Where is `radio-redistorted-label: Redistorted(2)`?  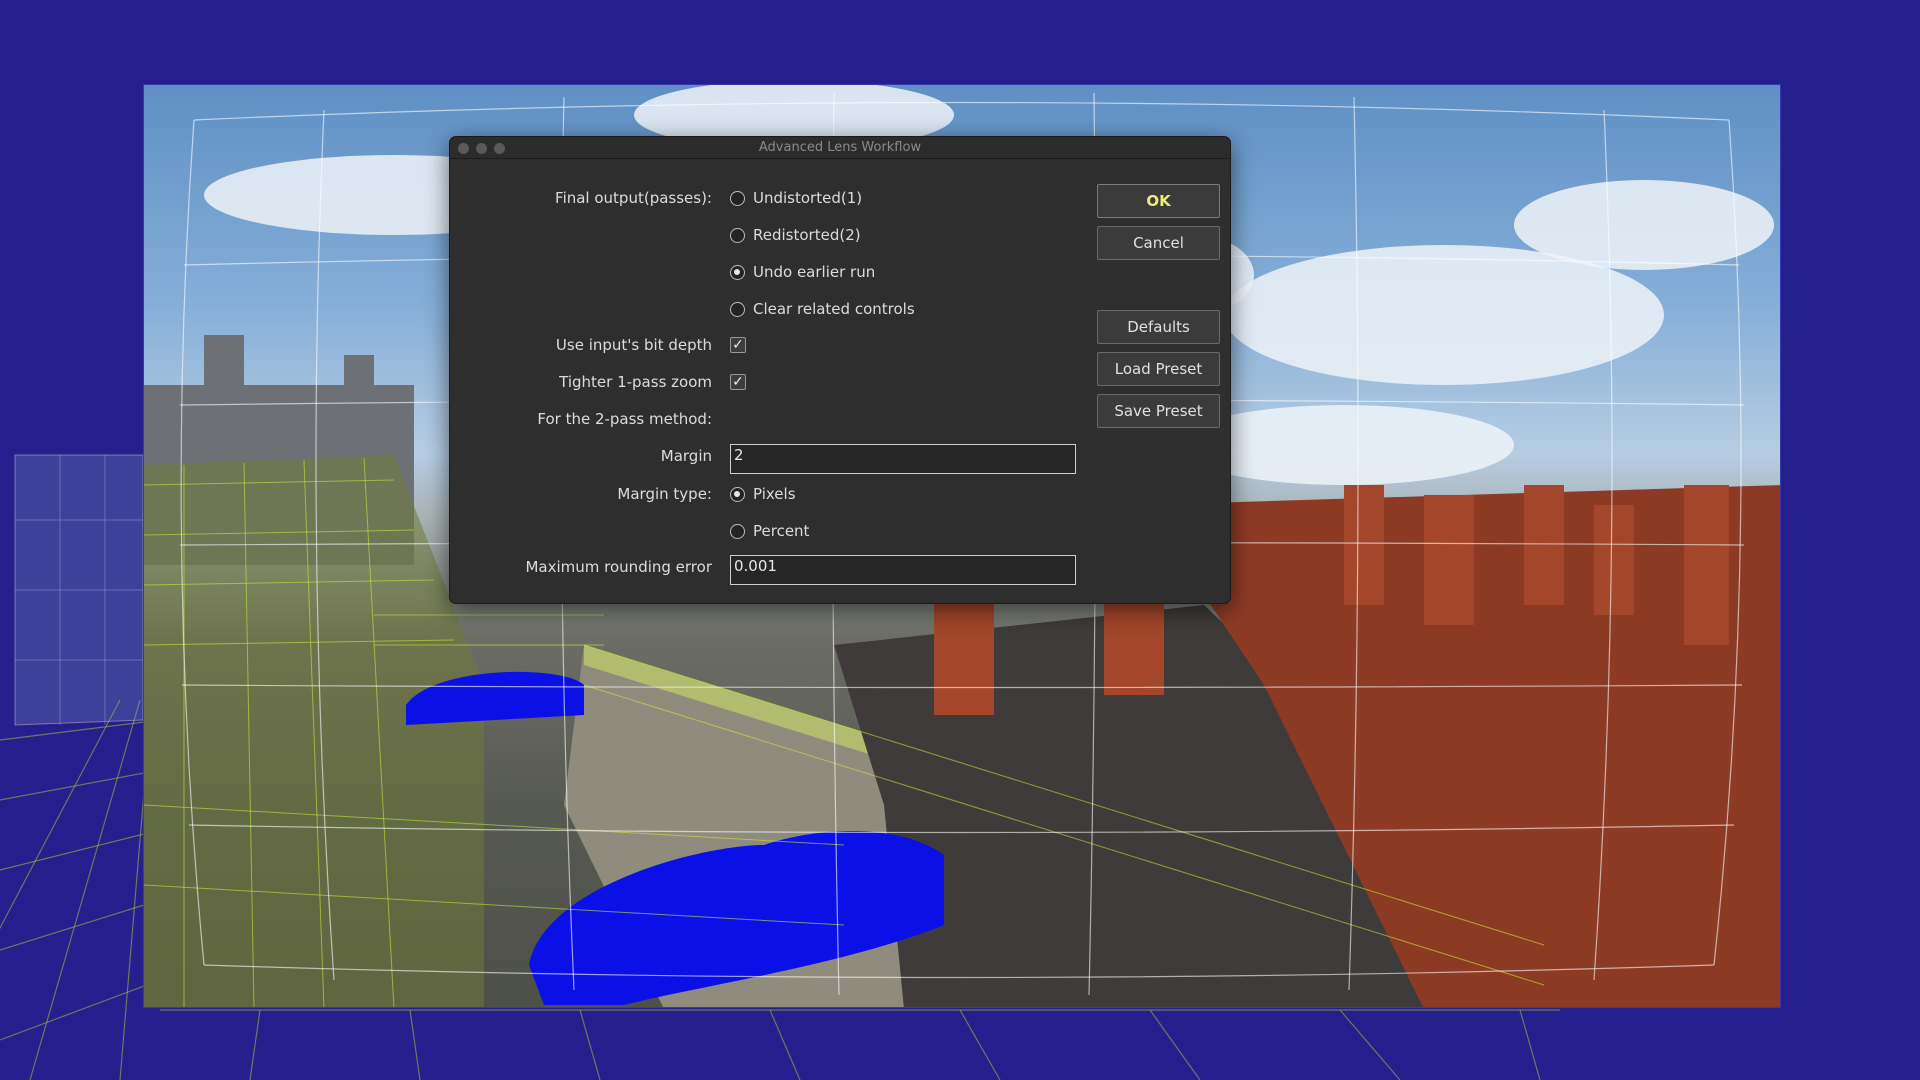
radio-redistorted-label: Redistorted(2) is located at coordinates (807, 235).